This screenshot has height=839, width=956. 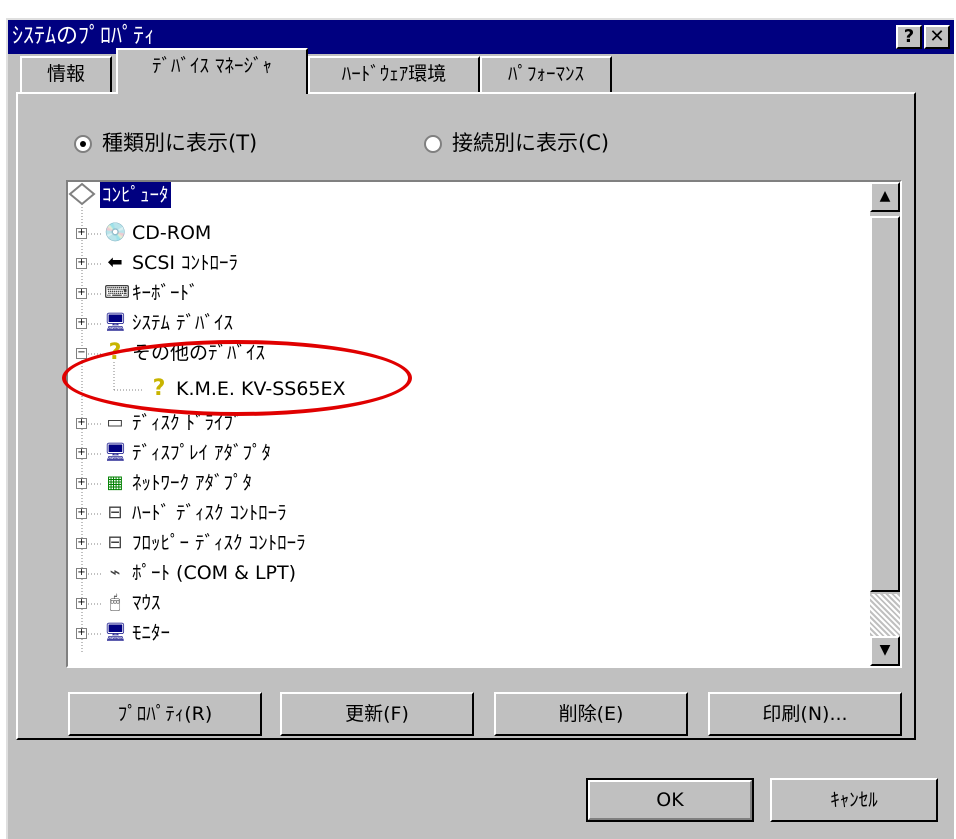 What do you see at coordinates (115, 422) in the screenshot?
I see `disk-drive-icon: ▭` at bounding box center [115, 422].